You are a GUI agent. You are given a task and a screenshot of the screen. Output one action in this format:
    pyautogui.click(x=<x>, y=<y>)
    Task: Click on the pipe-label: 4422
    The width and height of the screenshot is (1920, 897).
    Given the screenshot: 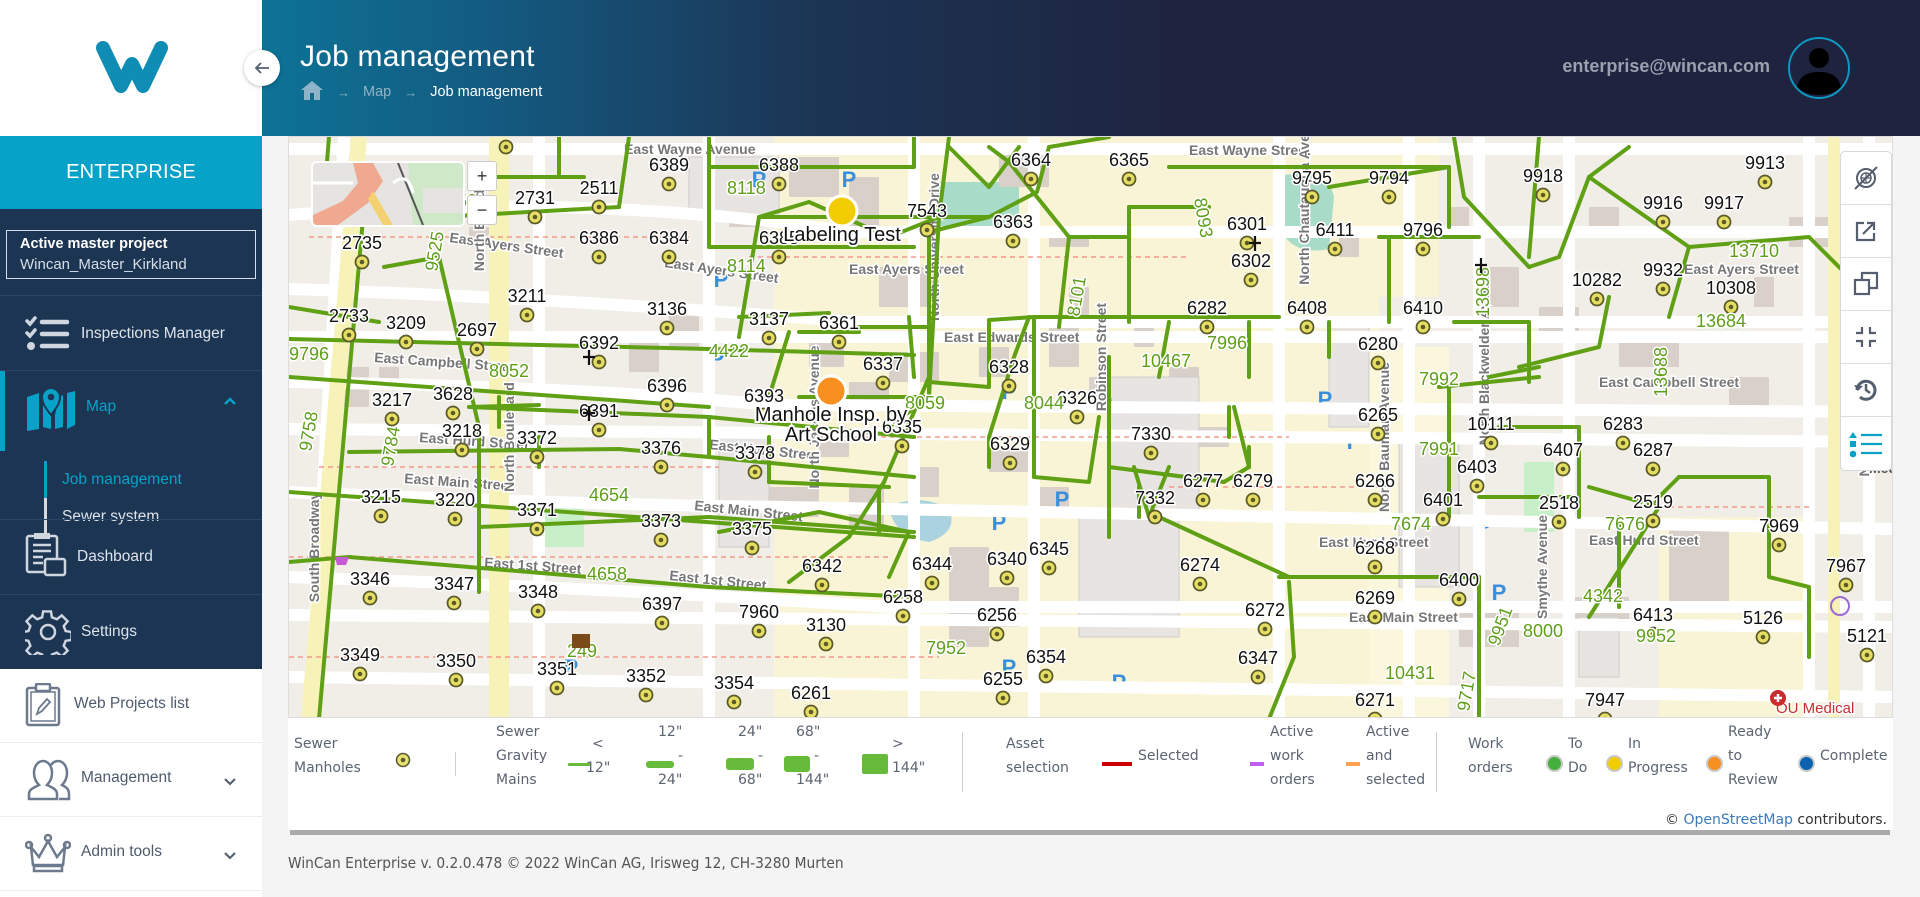 What is the action you would take?
    pyautogui.click(x=729, y=351)
    